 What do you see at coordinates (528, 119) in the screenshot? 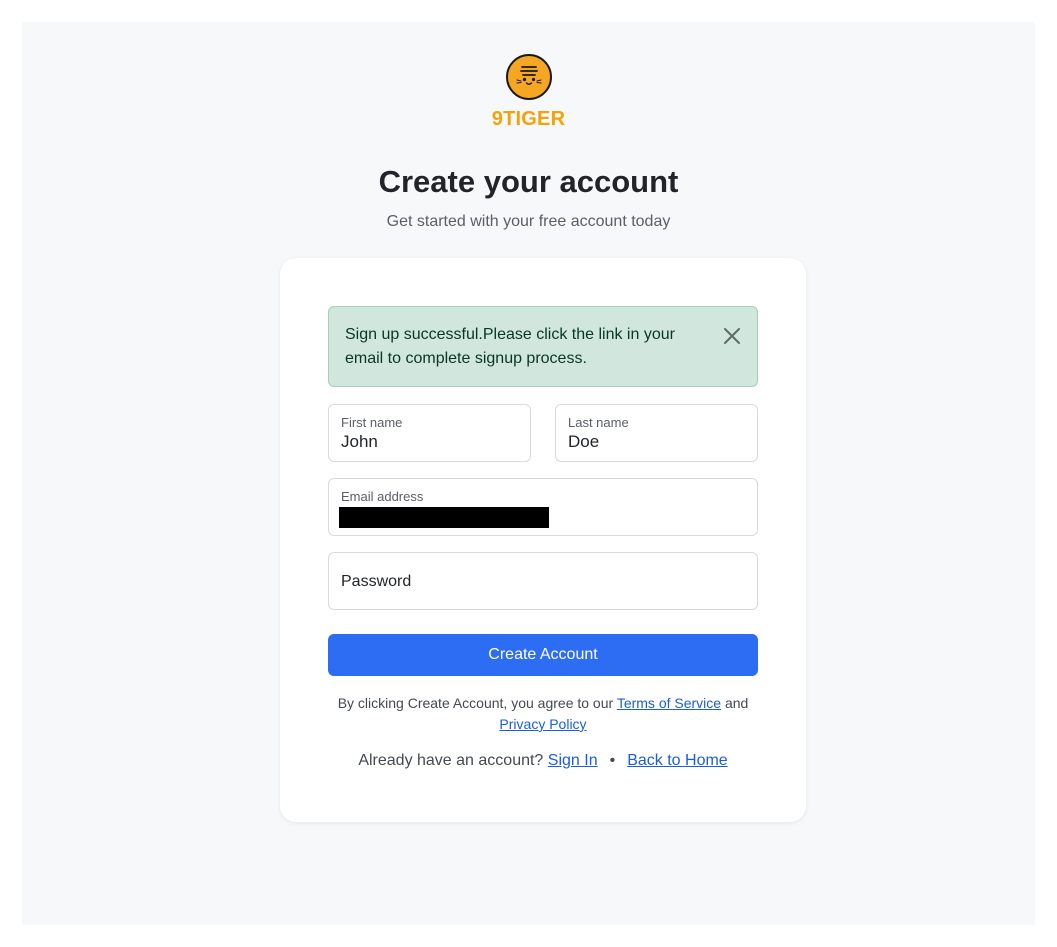
I see `brand-name: 9TIGER` at bounding box center [528, 119].